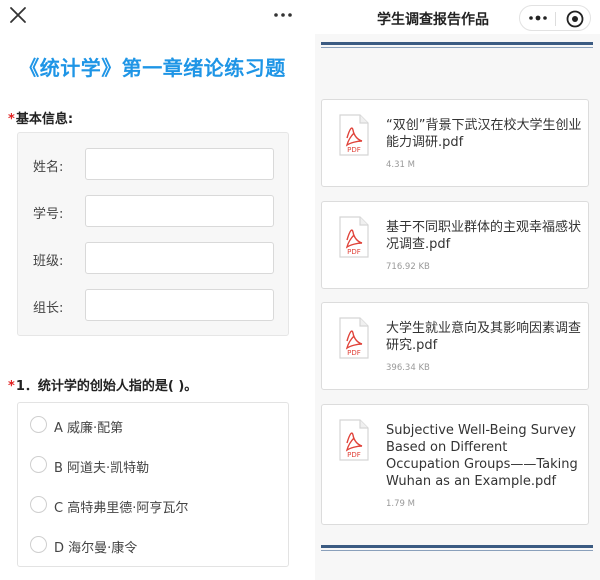  Describe the element at coordinates (179, 258) in the screenshot. I see `class-field` at that location.